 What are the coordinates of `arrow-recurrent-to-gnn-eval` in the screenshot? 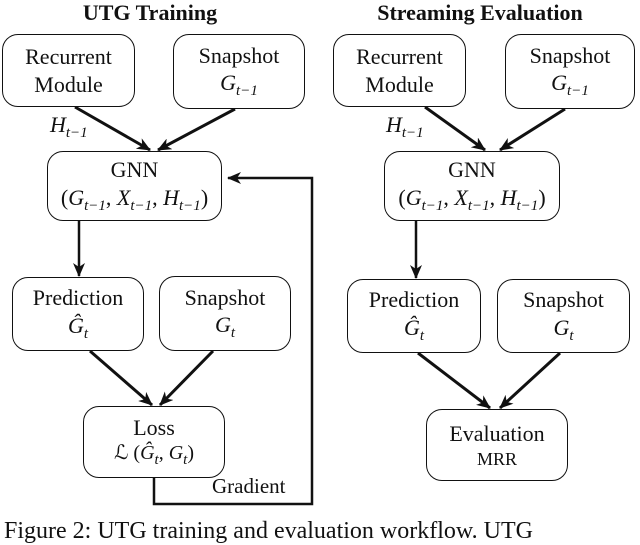 It's located at (455, 128).